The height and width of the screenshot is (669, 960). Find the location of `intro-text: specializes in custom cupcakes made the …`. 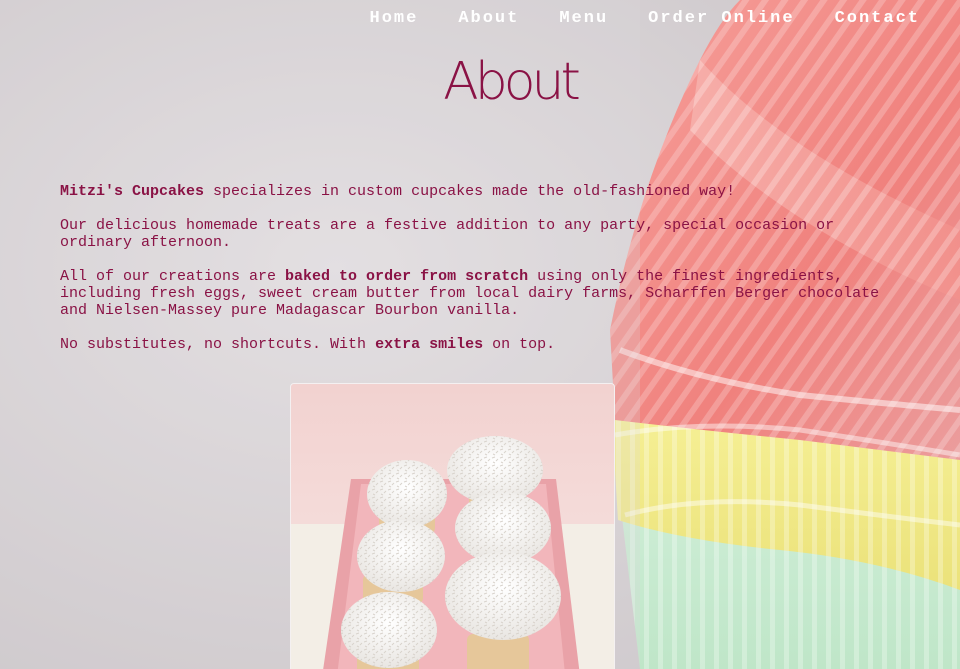

intro-text: specializes in custom cupcakes made the … is located at coordinates (470, 191).